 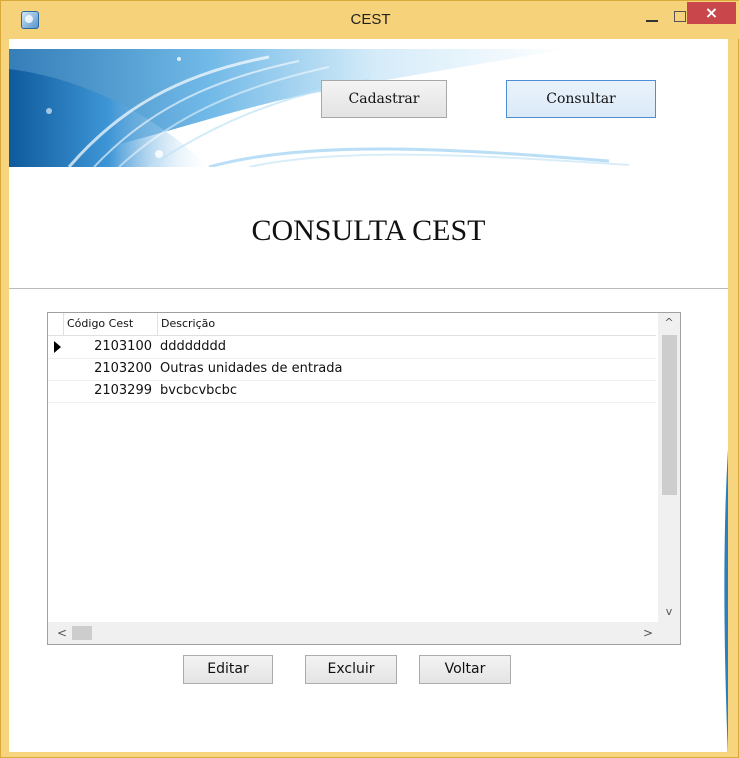 I want to click on scroll-left-icon: <, so click(x=62, y=633).